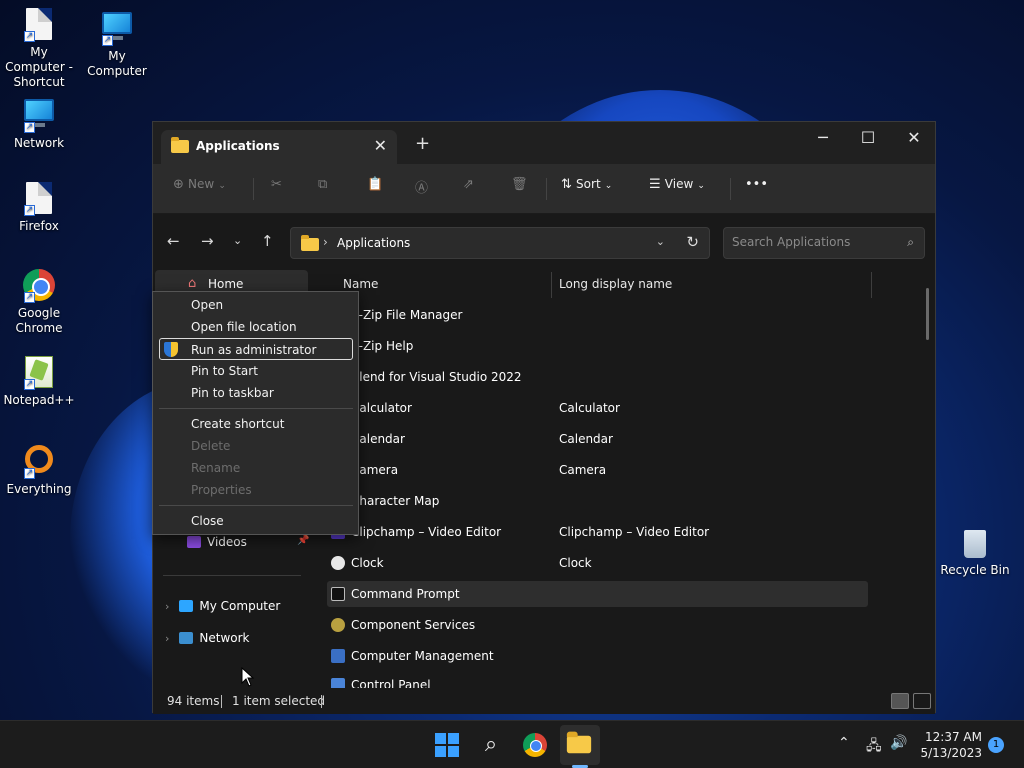 This screenshot has height=768, width=1024. What do you see at coordinates (535, 745) in the screenshot?
I see `taskbar-chrome-icon` at bounding box center [535, 745].